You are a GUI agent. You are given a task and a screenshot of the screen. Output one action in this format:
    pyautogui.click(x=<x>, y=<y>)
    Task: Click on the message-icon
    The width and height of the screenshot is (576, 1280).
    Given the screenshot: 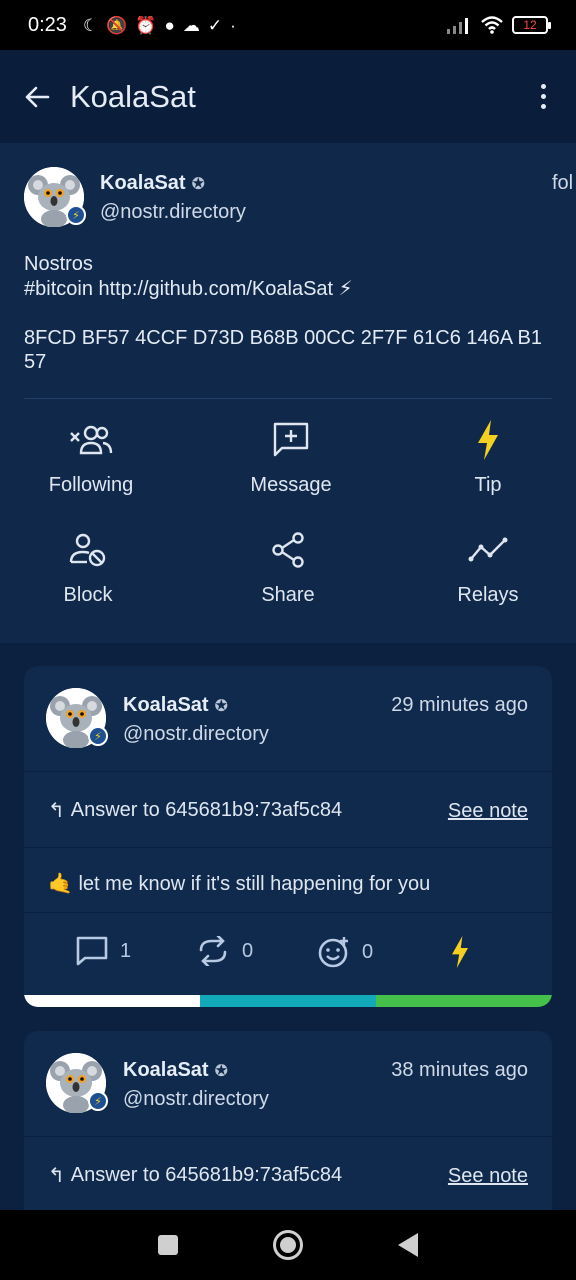 What is the action you would take?
    pyautogui.click(x=291, y=439)
    